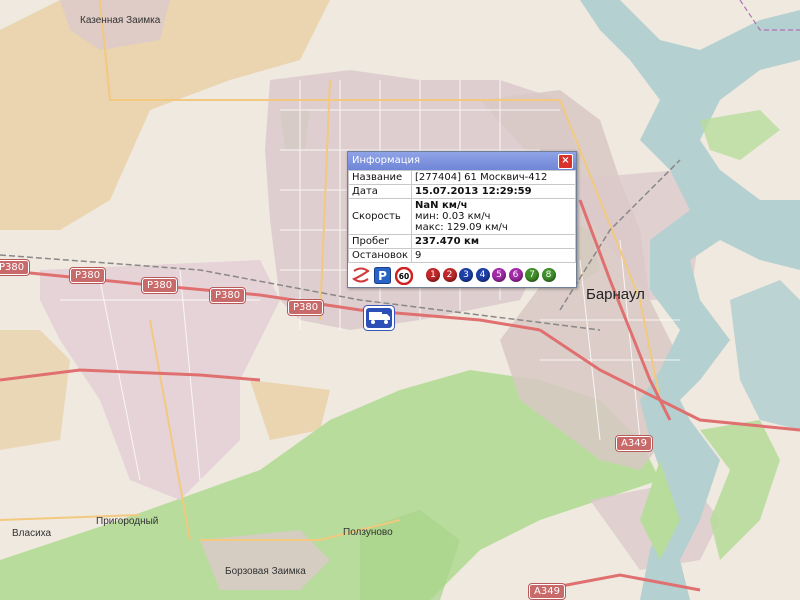 The image size is (800, 600). I want to click on speed-limit-text: 60, so click(404, 276).